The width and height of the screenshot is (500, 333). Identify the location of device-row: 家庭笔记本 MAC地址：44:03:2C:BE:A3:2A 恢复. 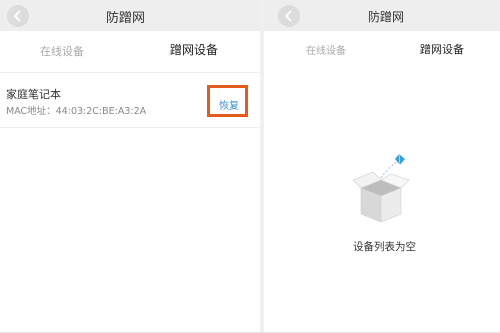
(130, 100).